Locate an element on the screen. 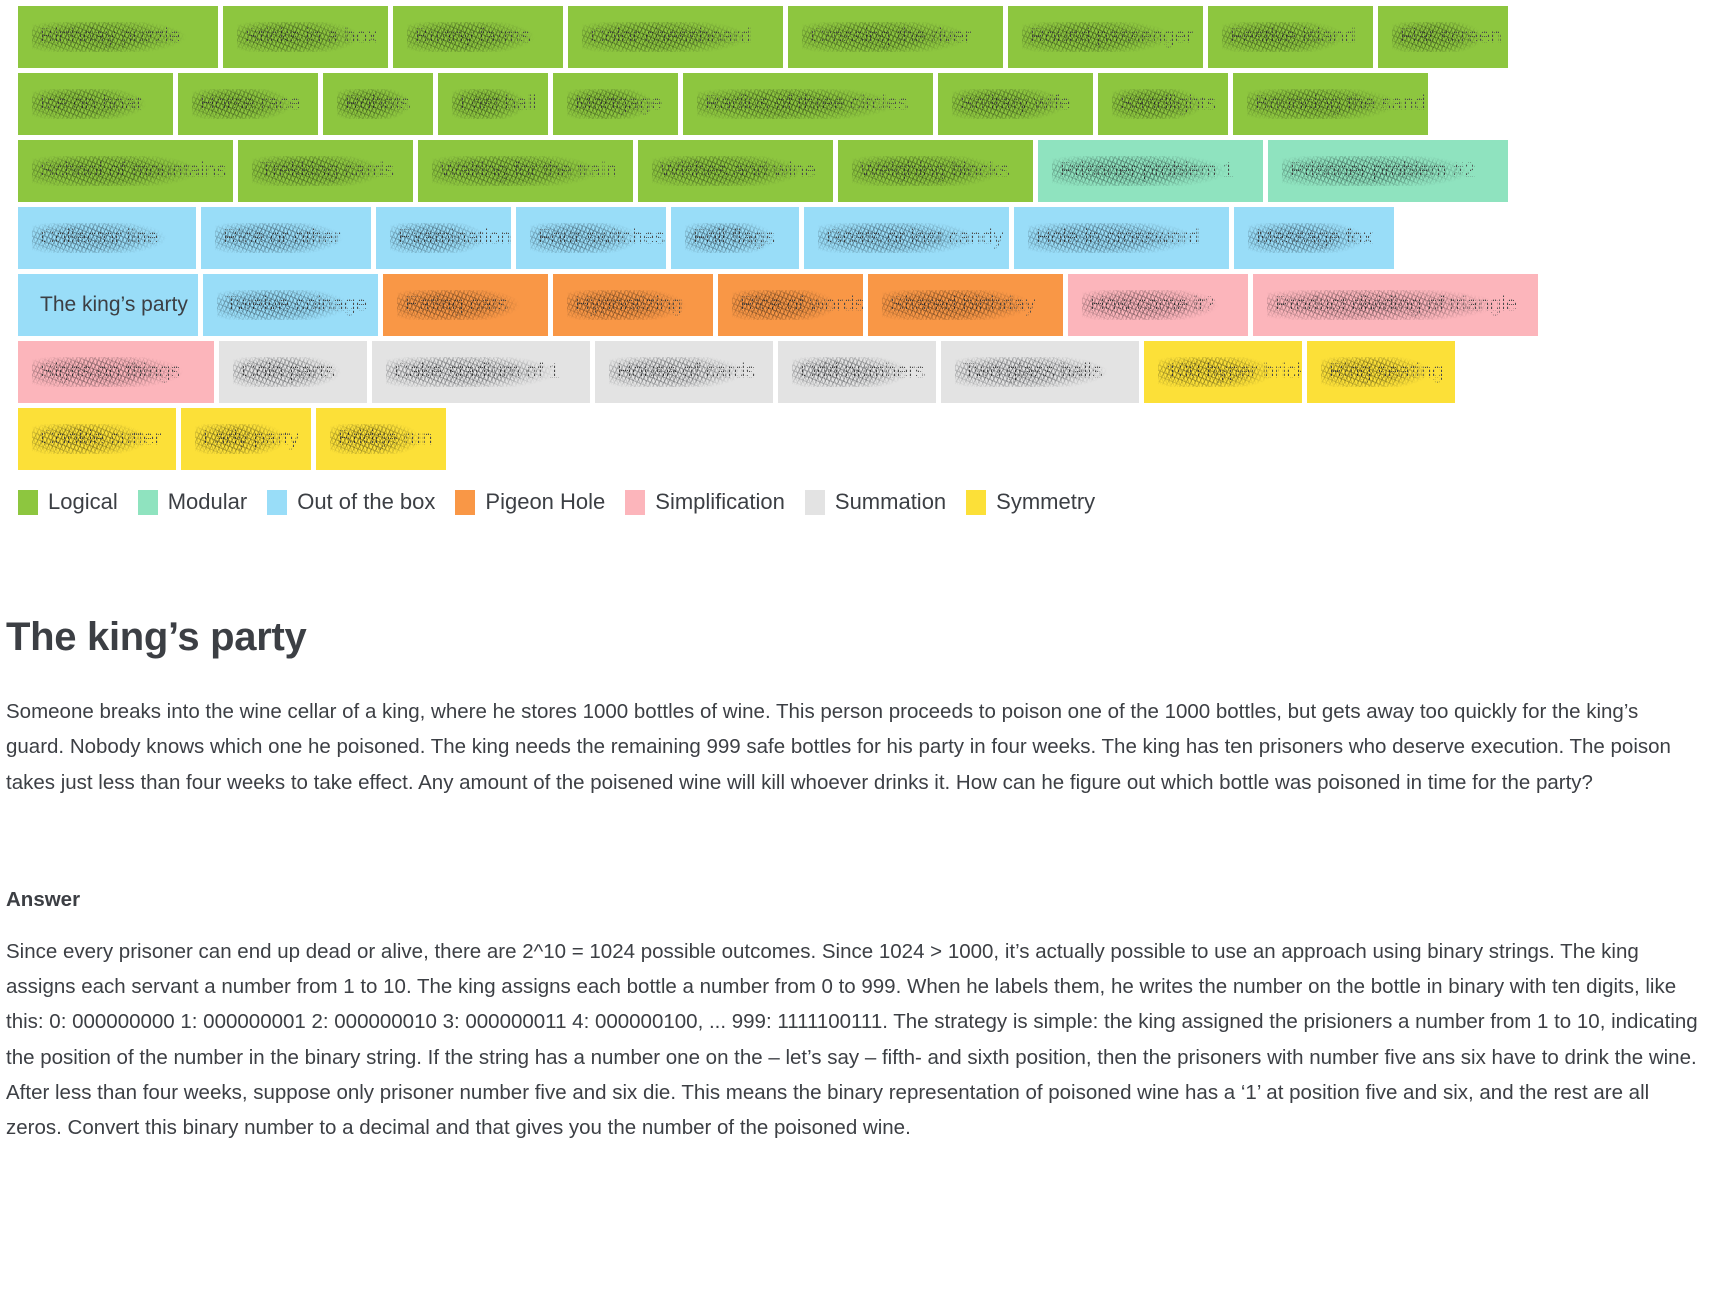  puzzle-tag: Hypnotizing is located at coordinates (633, 305).